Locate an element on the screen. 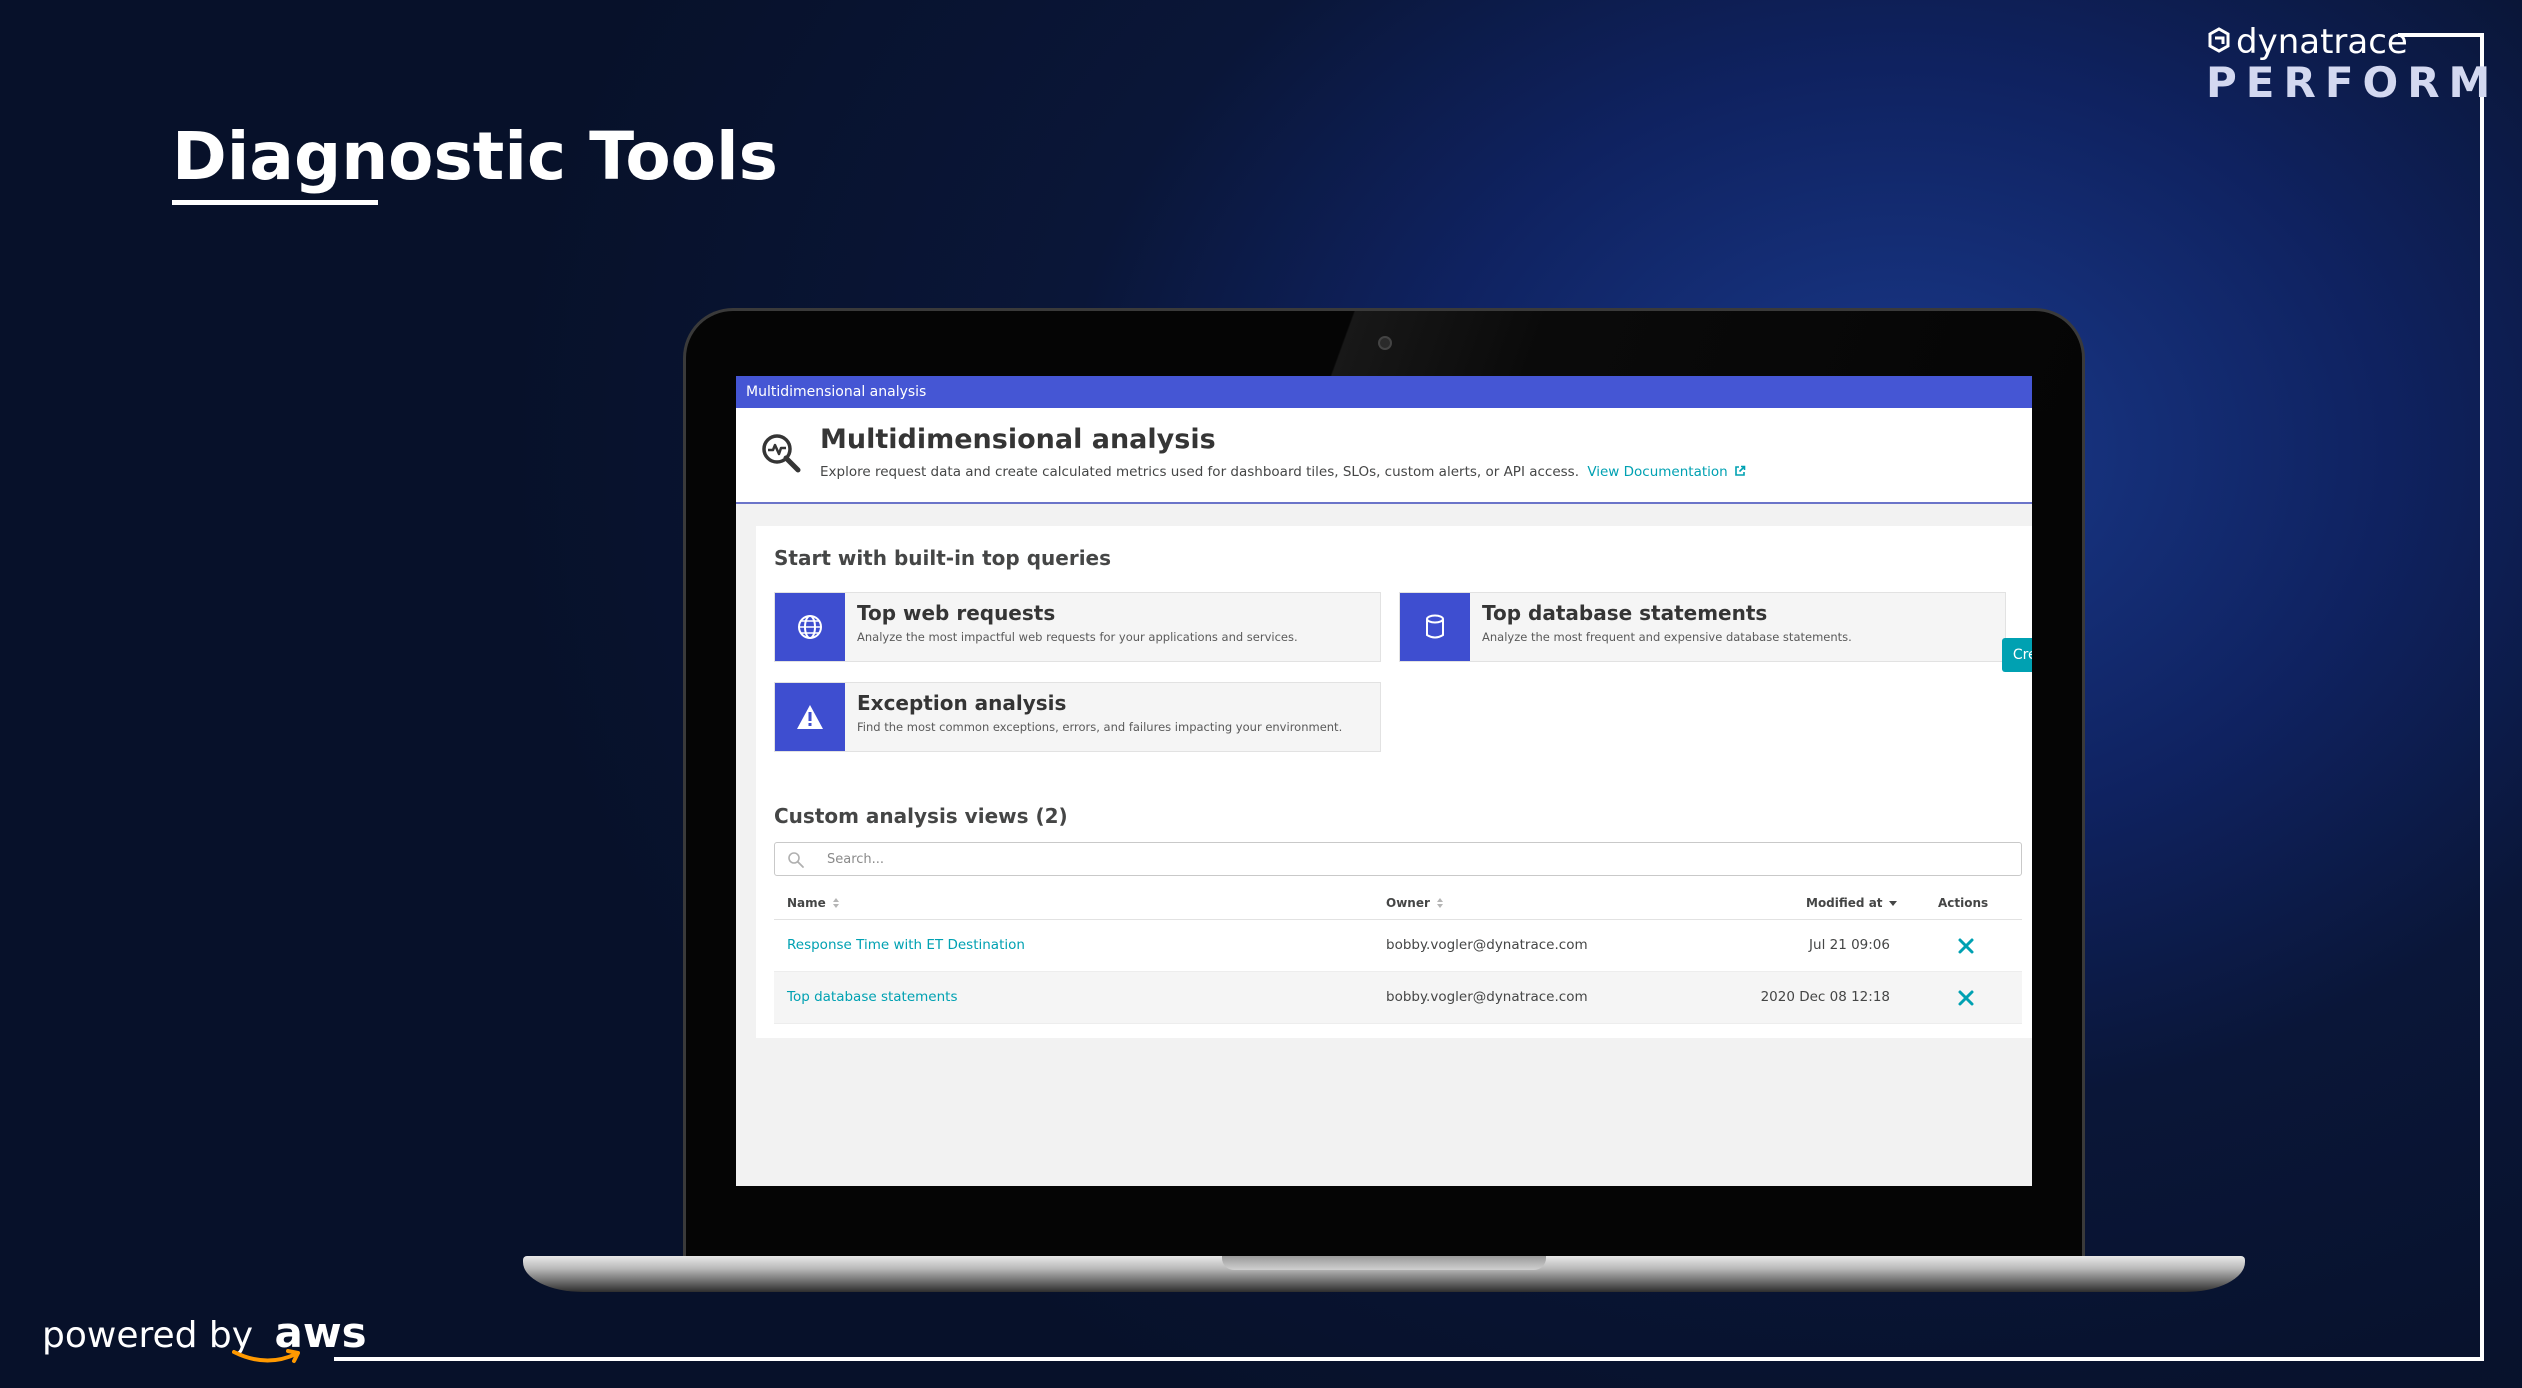  view-documentation-link: View Documentation is located at coordinates (1666, 472).